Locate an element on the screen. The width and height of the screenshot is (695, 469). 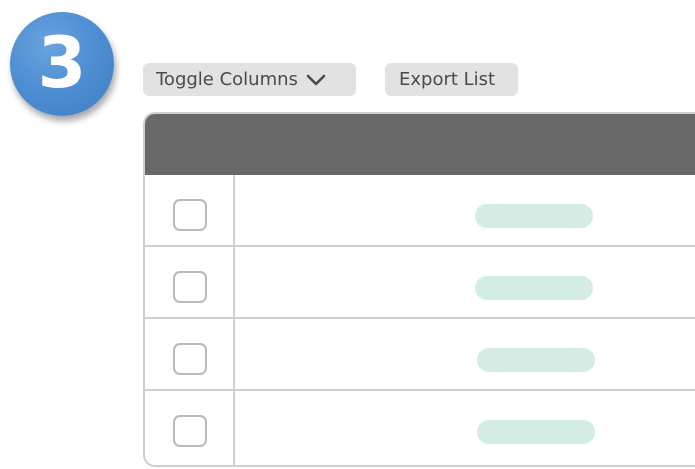
chevron-down-icon is located at coordinates (316, 80).